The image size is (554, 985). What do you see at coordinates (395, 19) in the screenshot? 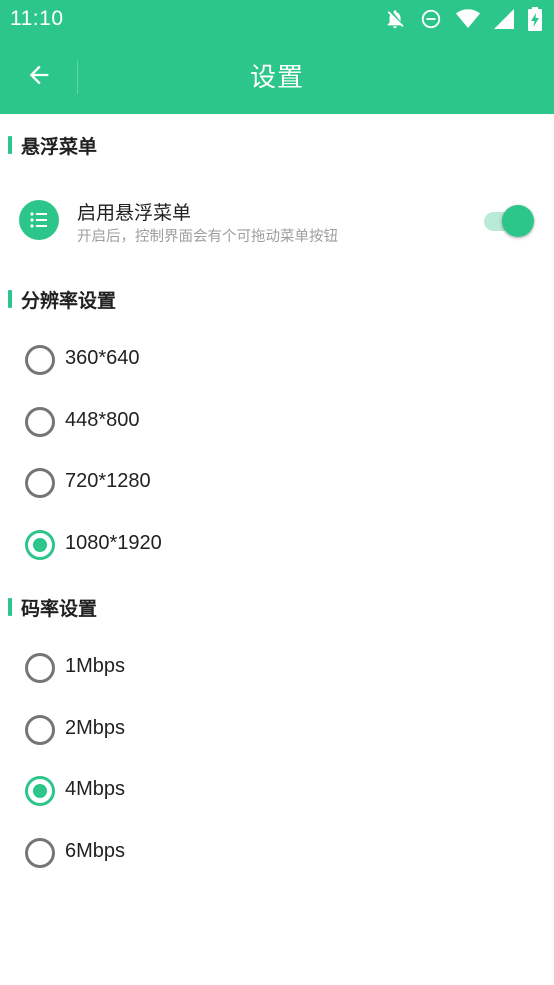
I see `notifications-off-icon` at bounding box center [395, 19].